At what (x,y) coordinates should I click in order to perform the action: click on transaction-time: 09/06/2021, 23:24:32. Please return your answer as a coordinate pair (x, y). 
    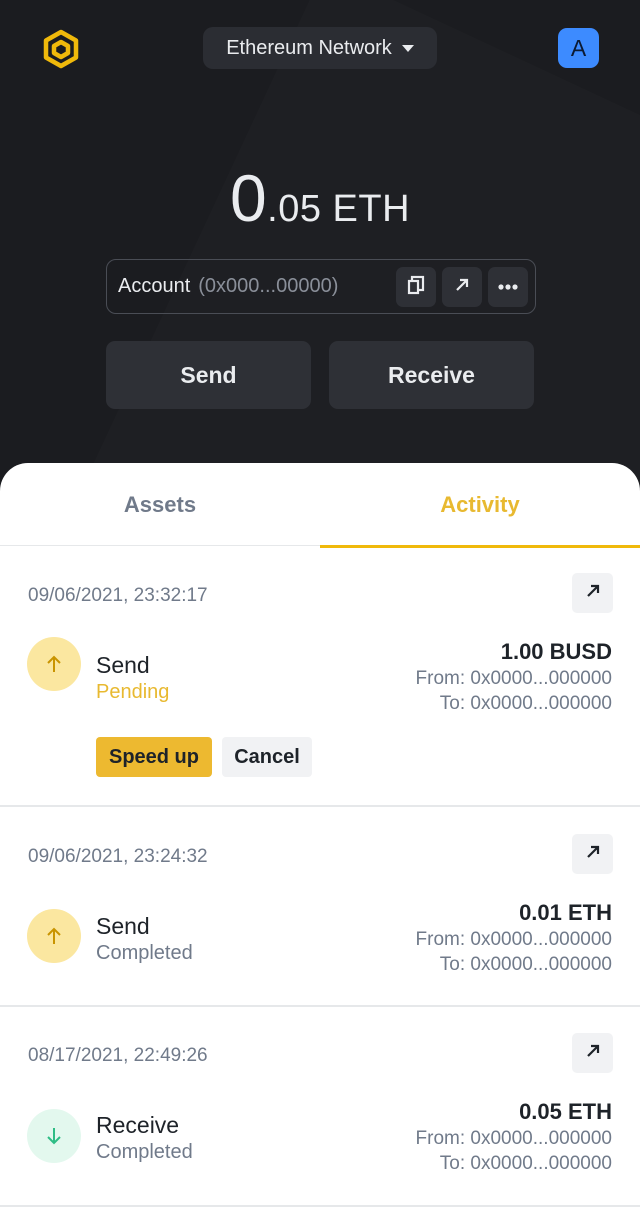
    Looking at the image, I should click on (118, 856).